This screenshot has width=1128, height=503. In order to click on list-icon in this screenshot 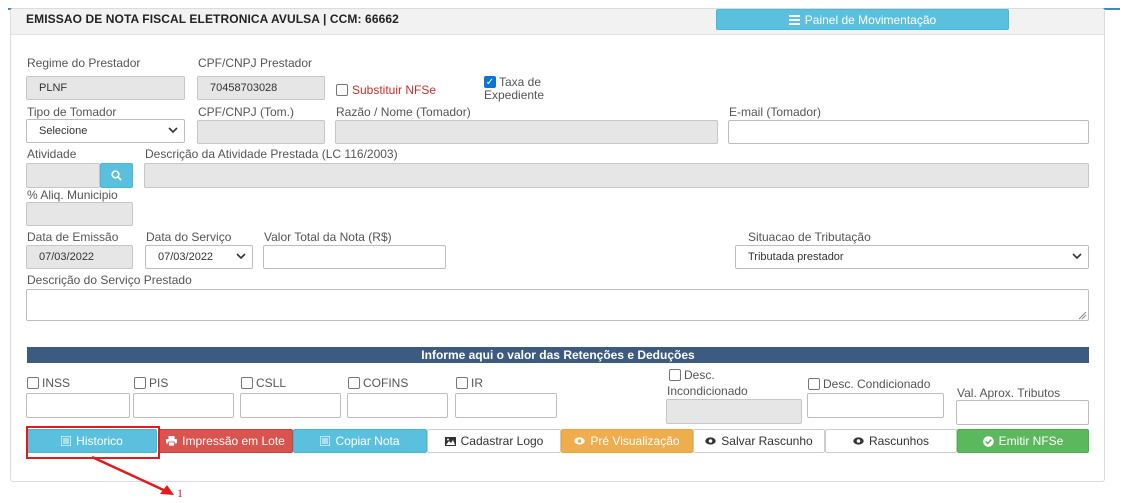, I will do `click(794, 19)`.